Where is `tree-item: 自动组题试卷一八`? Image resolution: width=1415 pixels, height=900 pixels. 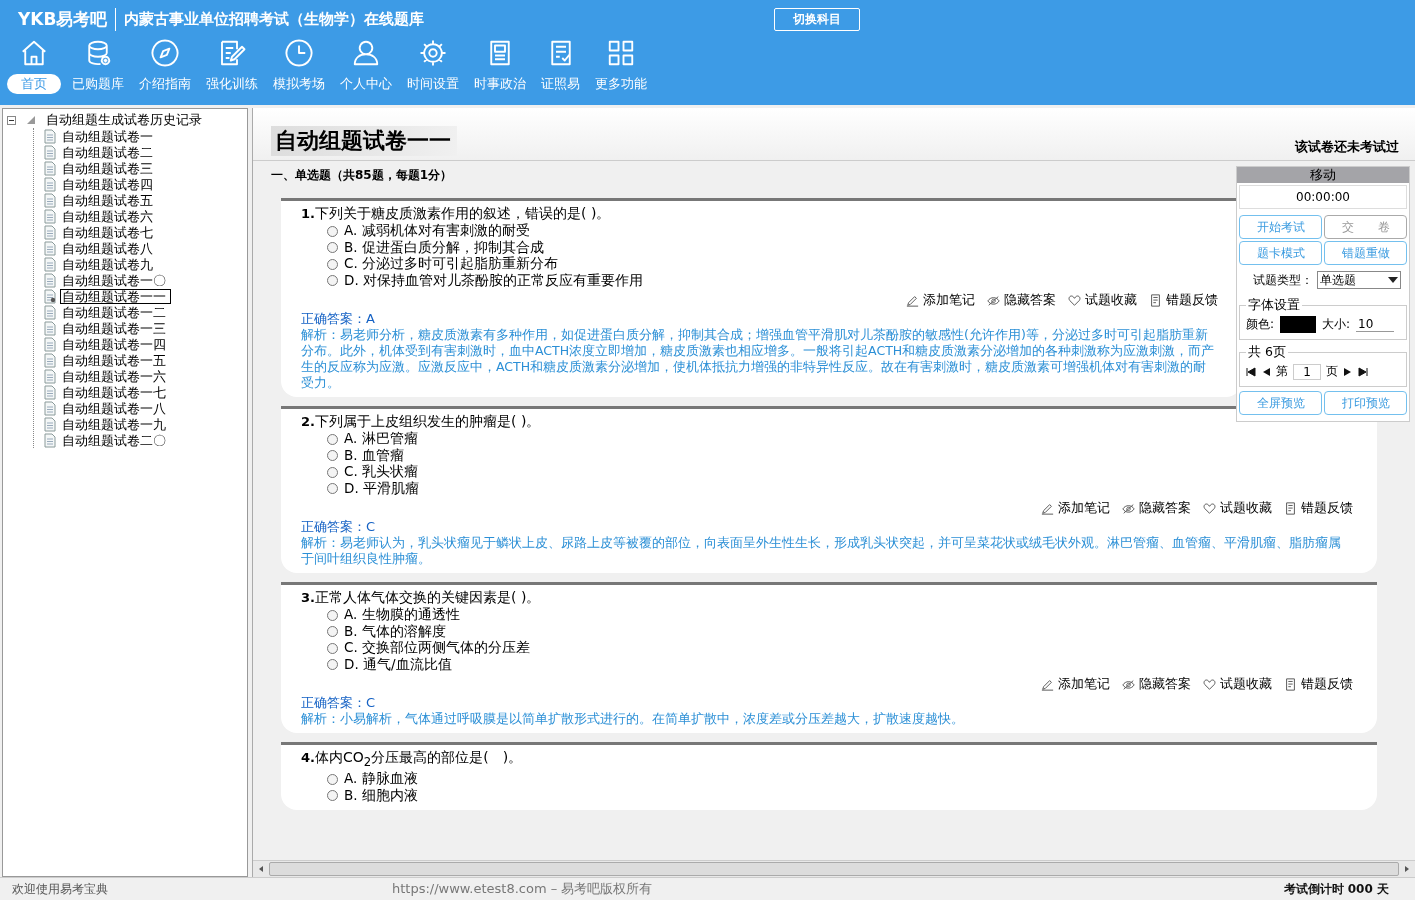 tree-item: 自动组题试卷一八 is located at coordinates (114, 408).